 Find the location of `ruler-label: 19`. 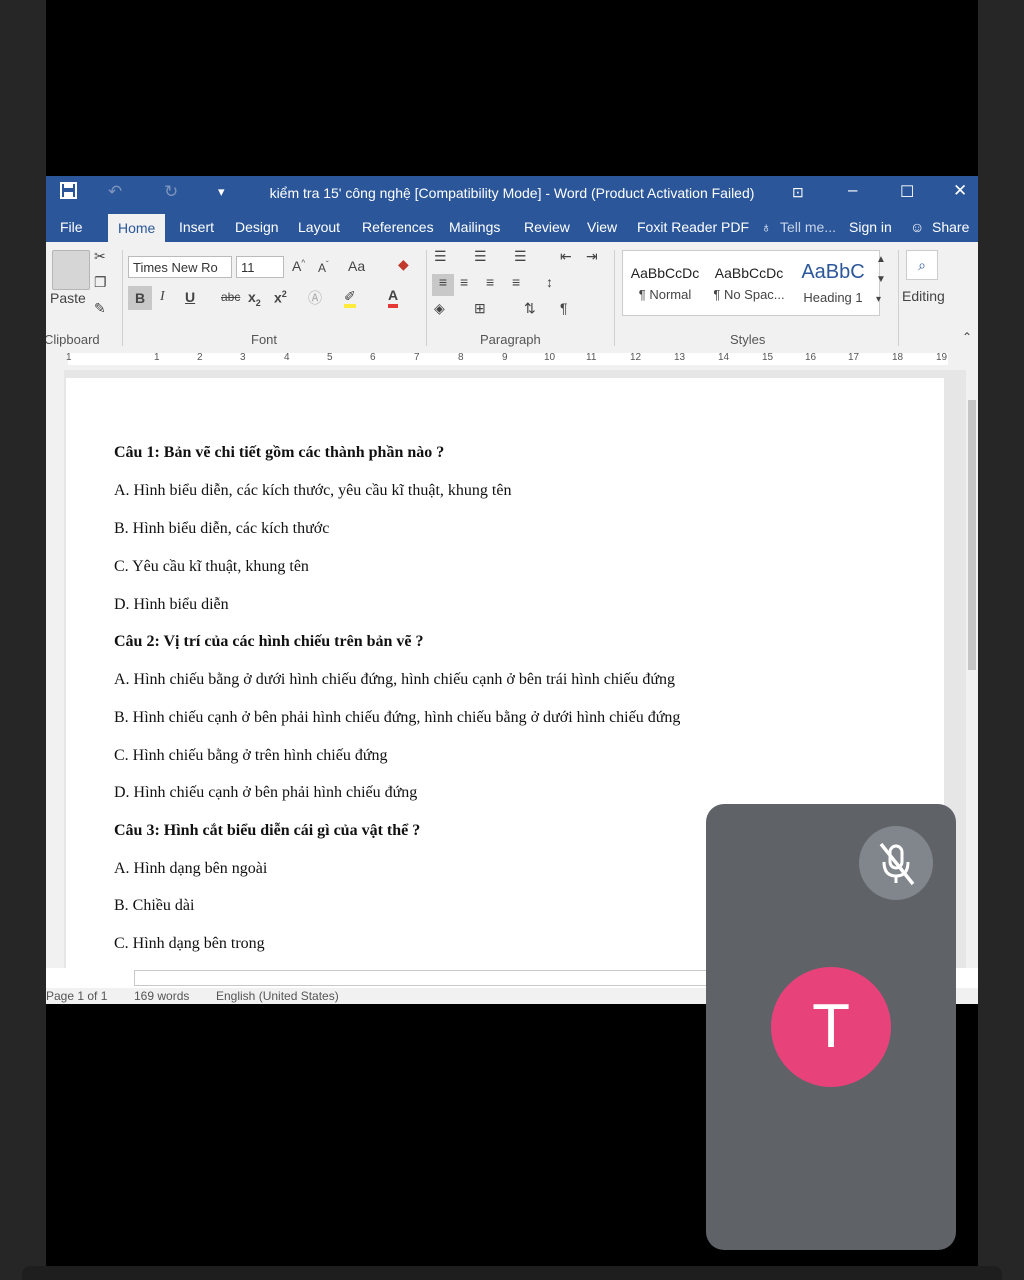

ruler-label: 19 is located at coordinates (942, 357).